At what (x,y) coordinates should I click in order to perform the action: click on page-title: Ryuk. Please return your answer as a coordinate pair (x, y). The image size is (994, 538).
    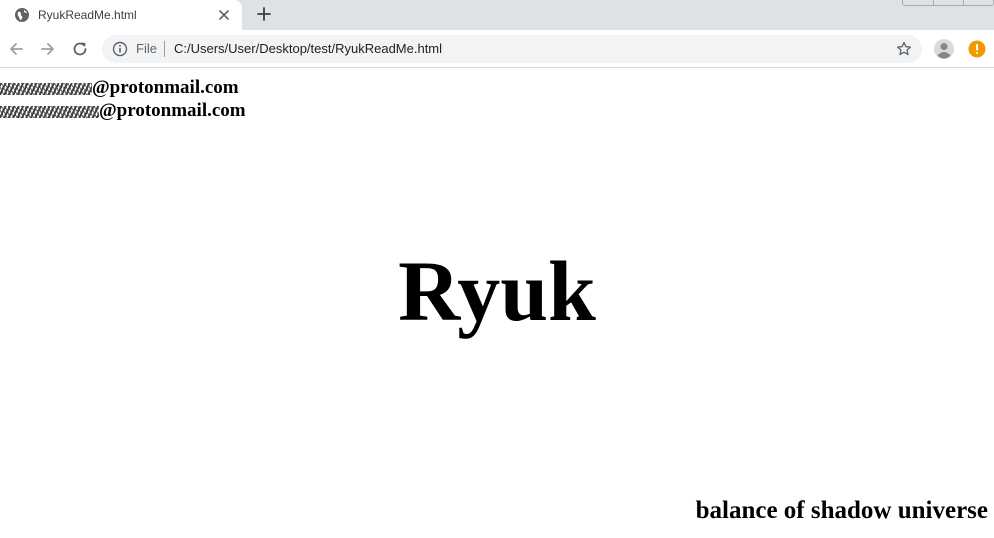
    Looking at the image, I should click on (497, 291).